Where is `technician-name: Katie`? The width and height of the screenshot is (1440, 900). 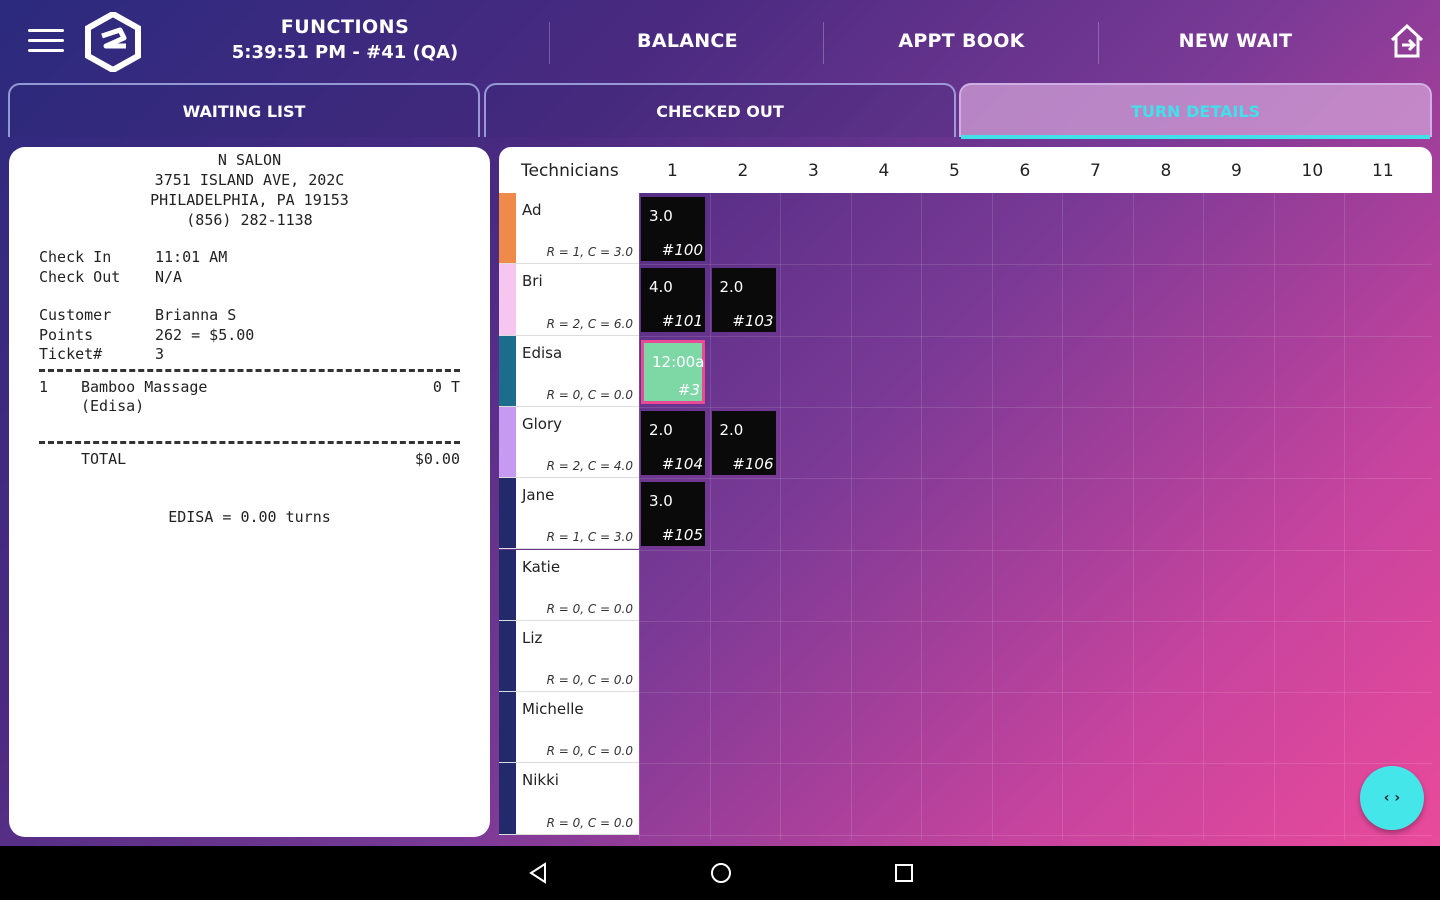 technician-name: Katie is located at coordinates (541, 566).